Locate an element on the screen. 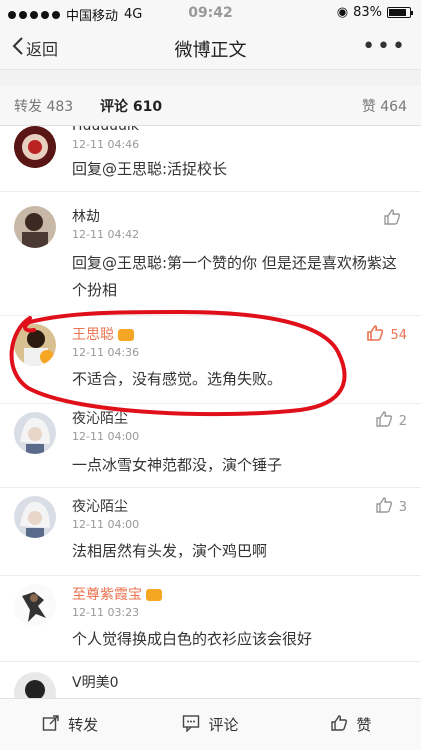  comment-author: Huuuuuik is located at coordinates (105, 130).